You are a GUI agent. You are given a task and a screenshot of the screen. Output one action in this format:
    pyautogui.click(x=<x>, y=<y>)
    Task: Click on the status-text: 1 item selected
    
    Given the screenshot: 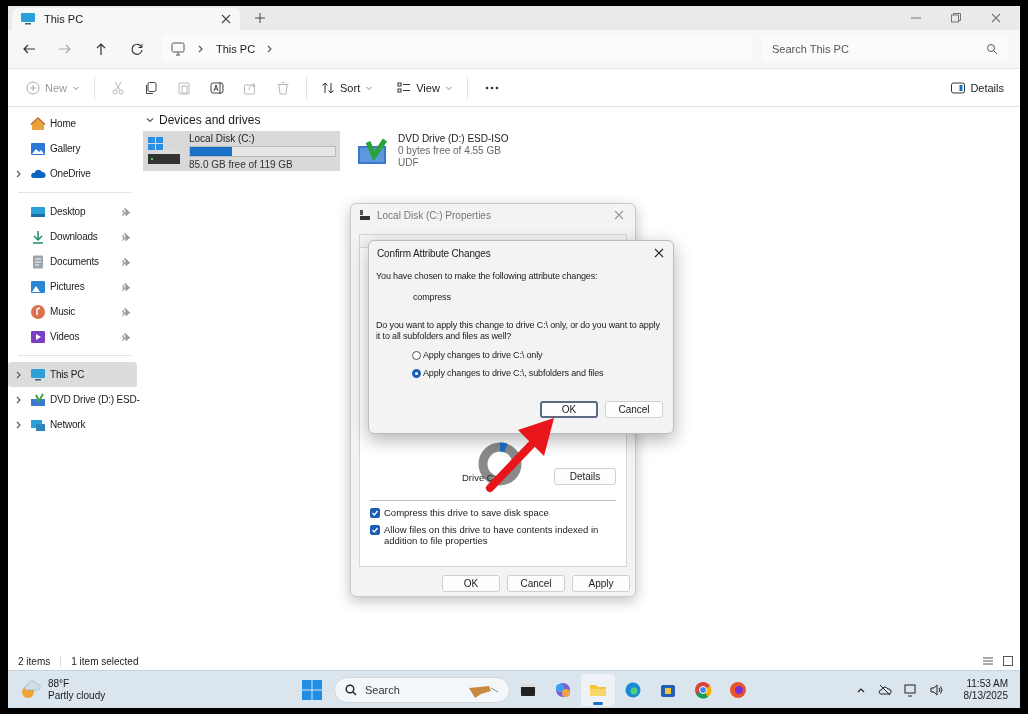 What is the action you would take?
    pyautogui.click(x=99, y=661)
    